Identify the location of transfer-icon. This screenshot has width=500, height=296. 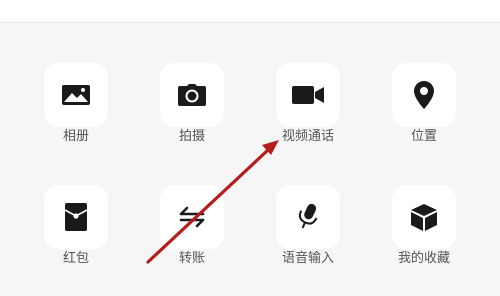
(192, 217).